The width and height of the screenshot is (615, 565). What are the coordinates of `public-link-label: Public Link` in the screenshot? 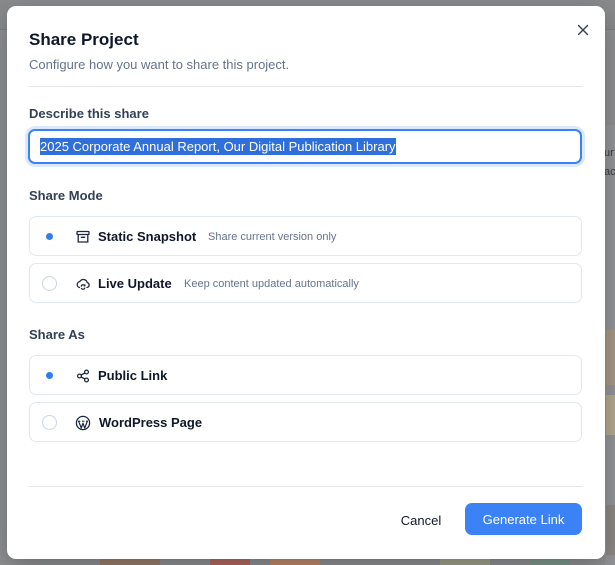 It's located at (133, 375).